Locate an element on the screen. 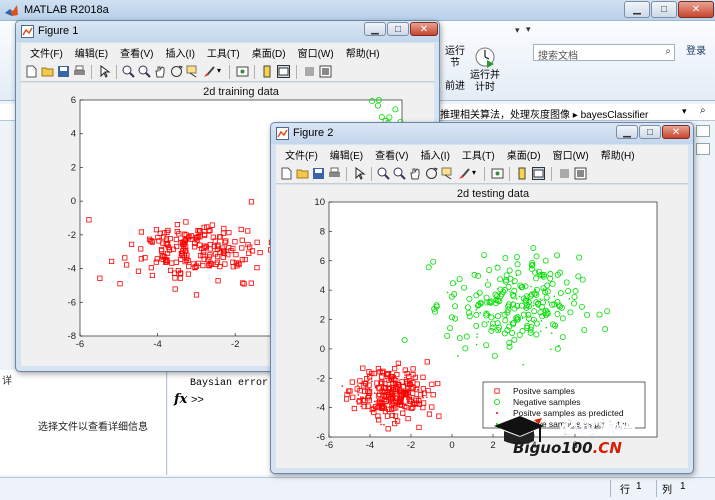 The width and height of the screenshot is (715, 500). x-tick-label: -6 is located at coordinates (329, 445).